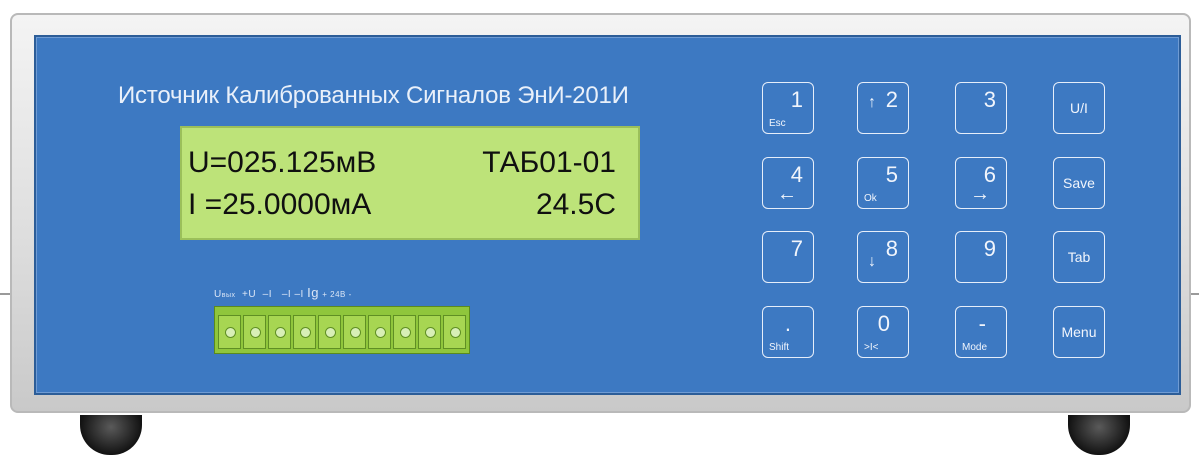  Describe the element at coordinates (891, 248) in the screenshot. I see `key-8-label: 8` at that location.